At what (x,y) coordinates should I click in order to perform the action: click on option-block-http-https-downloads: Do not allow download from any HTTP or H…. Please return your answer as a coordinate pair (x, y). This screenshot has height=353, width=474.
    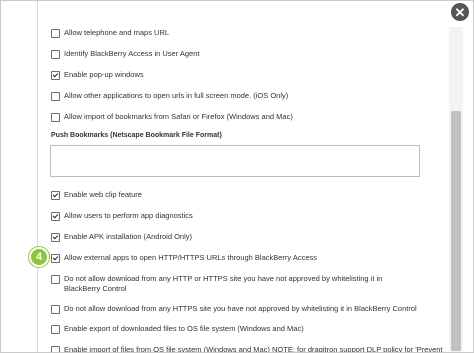
    Looking at the image, I should click on (231, 284).